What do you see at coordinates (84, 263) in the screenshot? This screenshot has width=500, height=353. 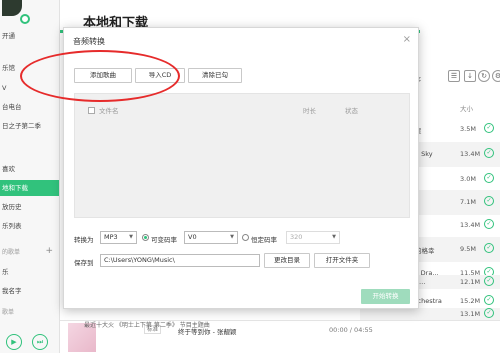 I see `save-to-label: 保存到` at bounding box center [84, 263].